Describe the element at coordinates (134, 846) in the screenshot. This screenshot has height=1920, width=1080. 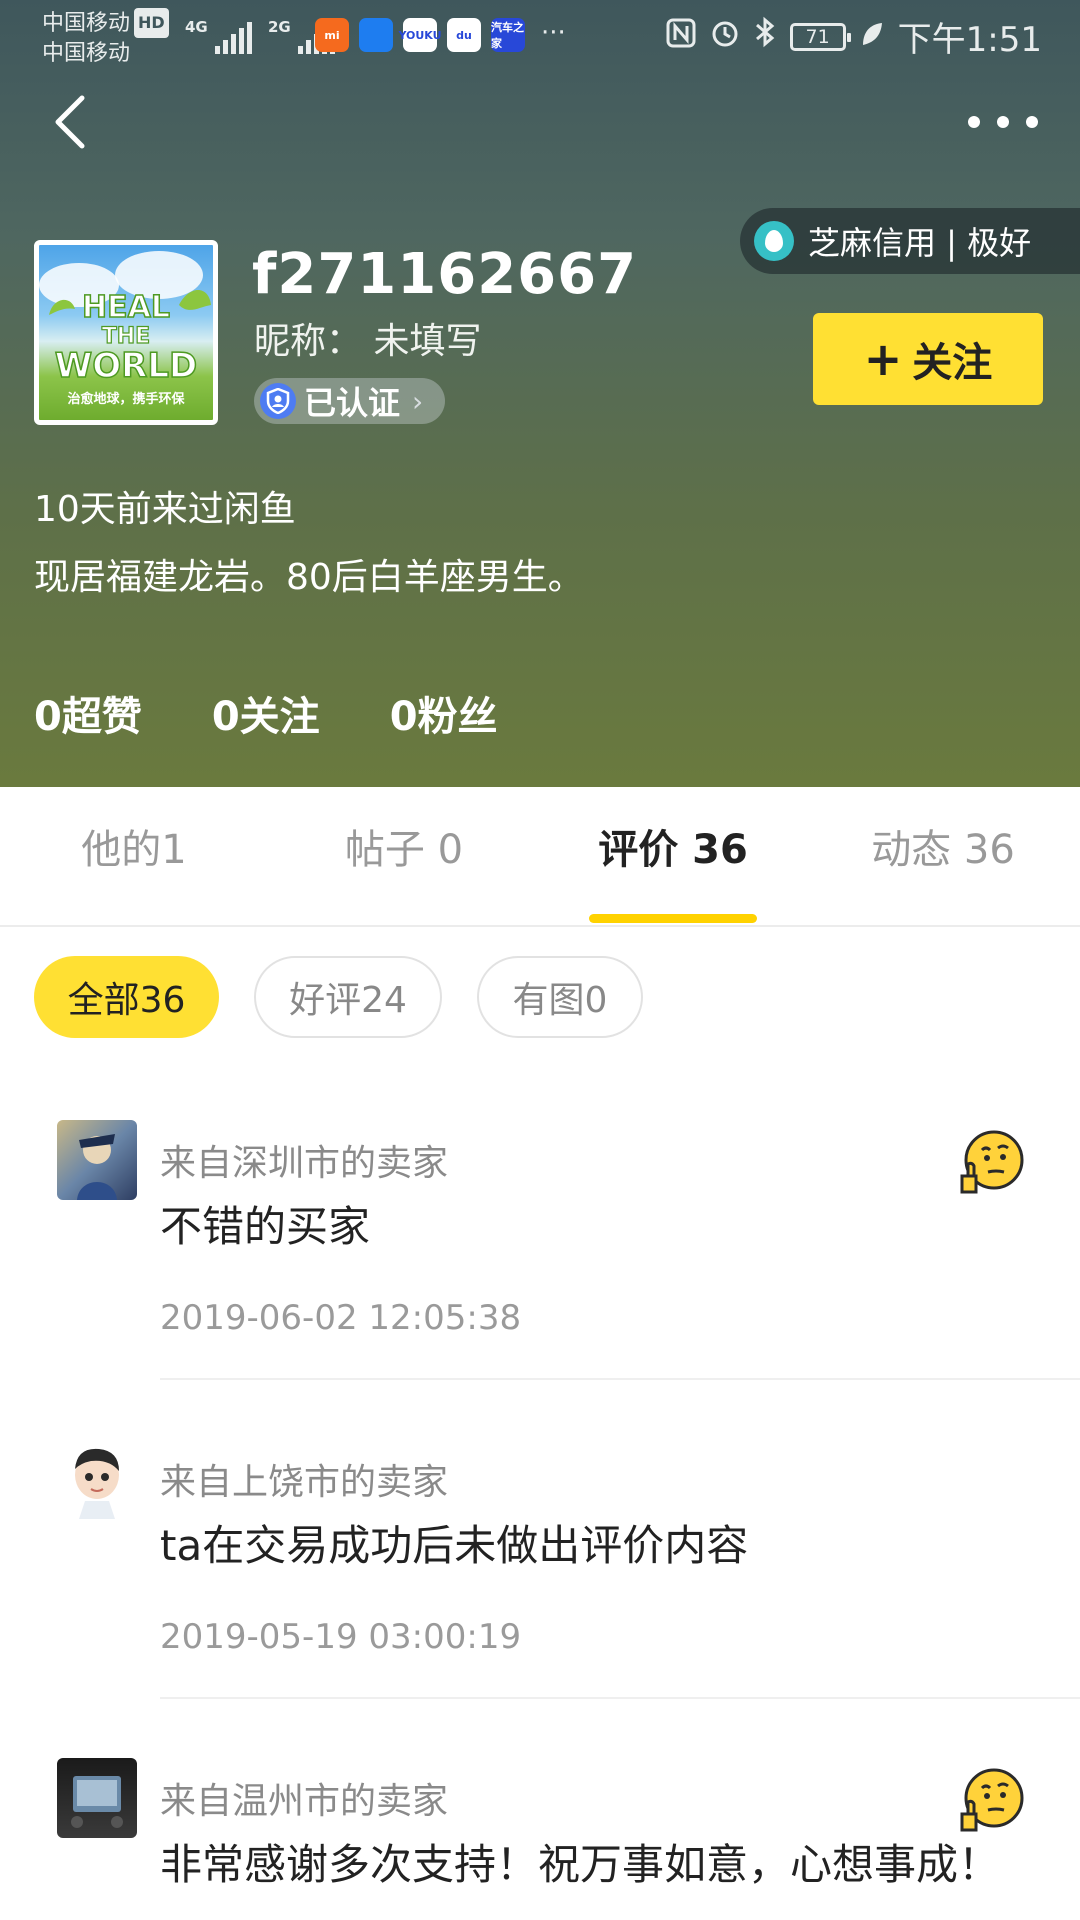
I see `tab-his-items: 他的1` at that location.